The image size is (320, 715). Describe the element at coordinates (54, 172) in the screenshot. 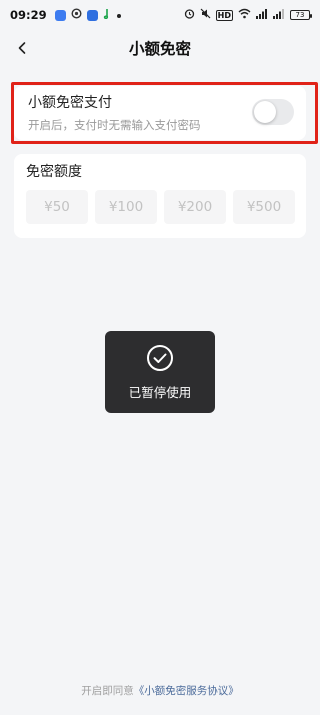

I see `limit-title: 免密额度` at that location.